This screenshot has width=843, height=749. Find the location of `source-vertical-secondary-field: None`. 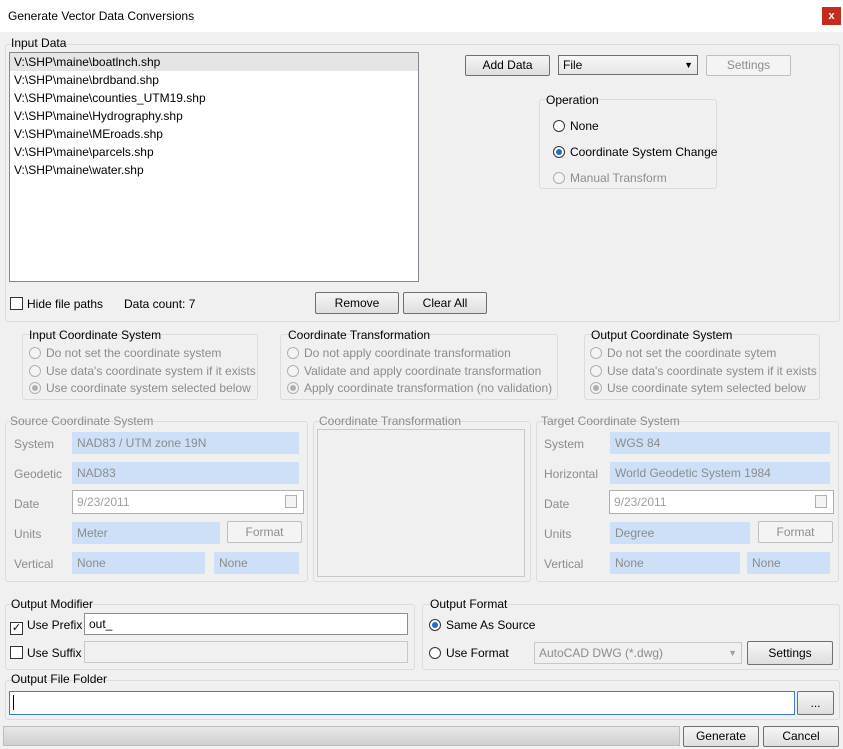

source-vertical-secondary-field: None is located at coordinates (256, 563).